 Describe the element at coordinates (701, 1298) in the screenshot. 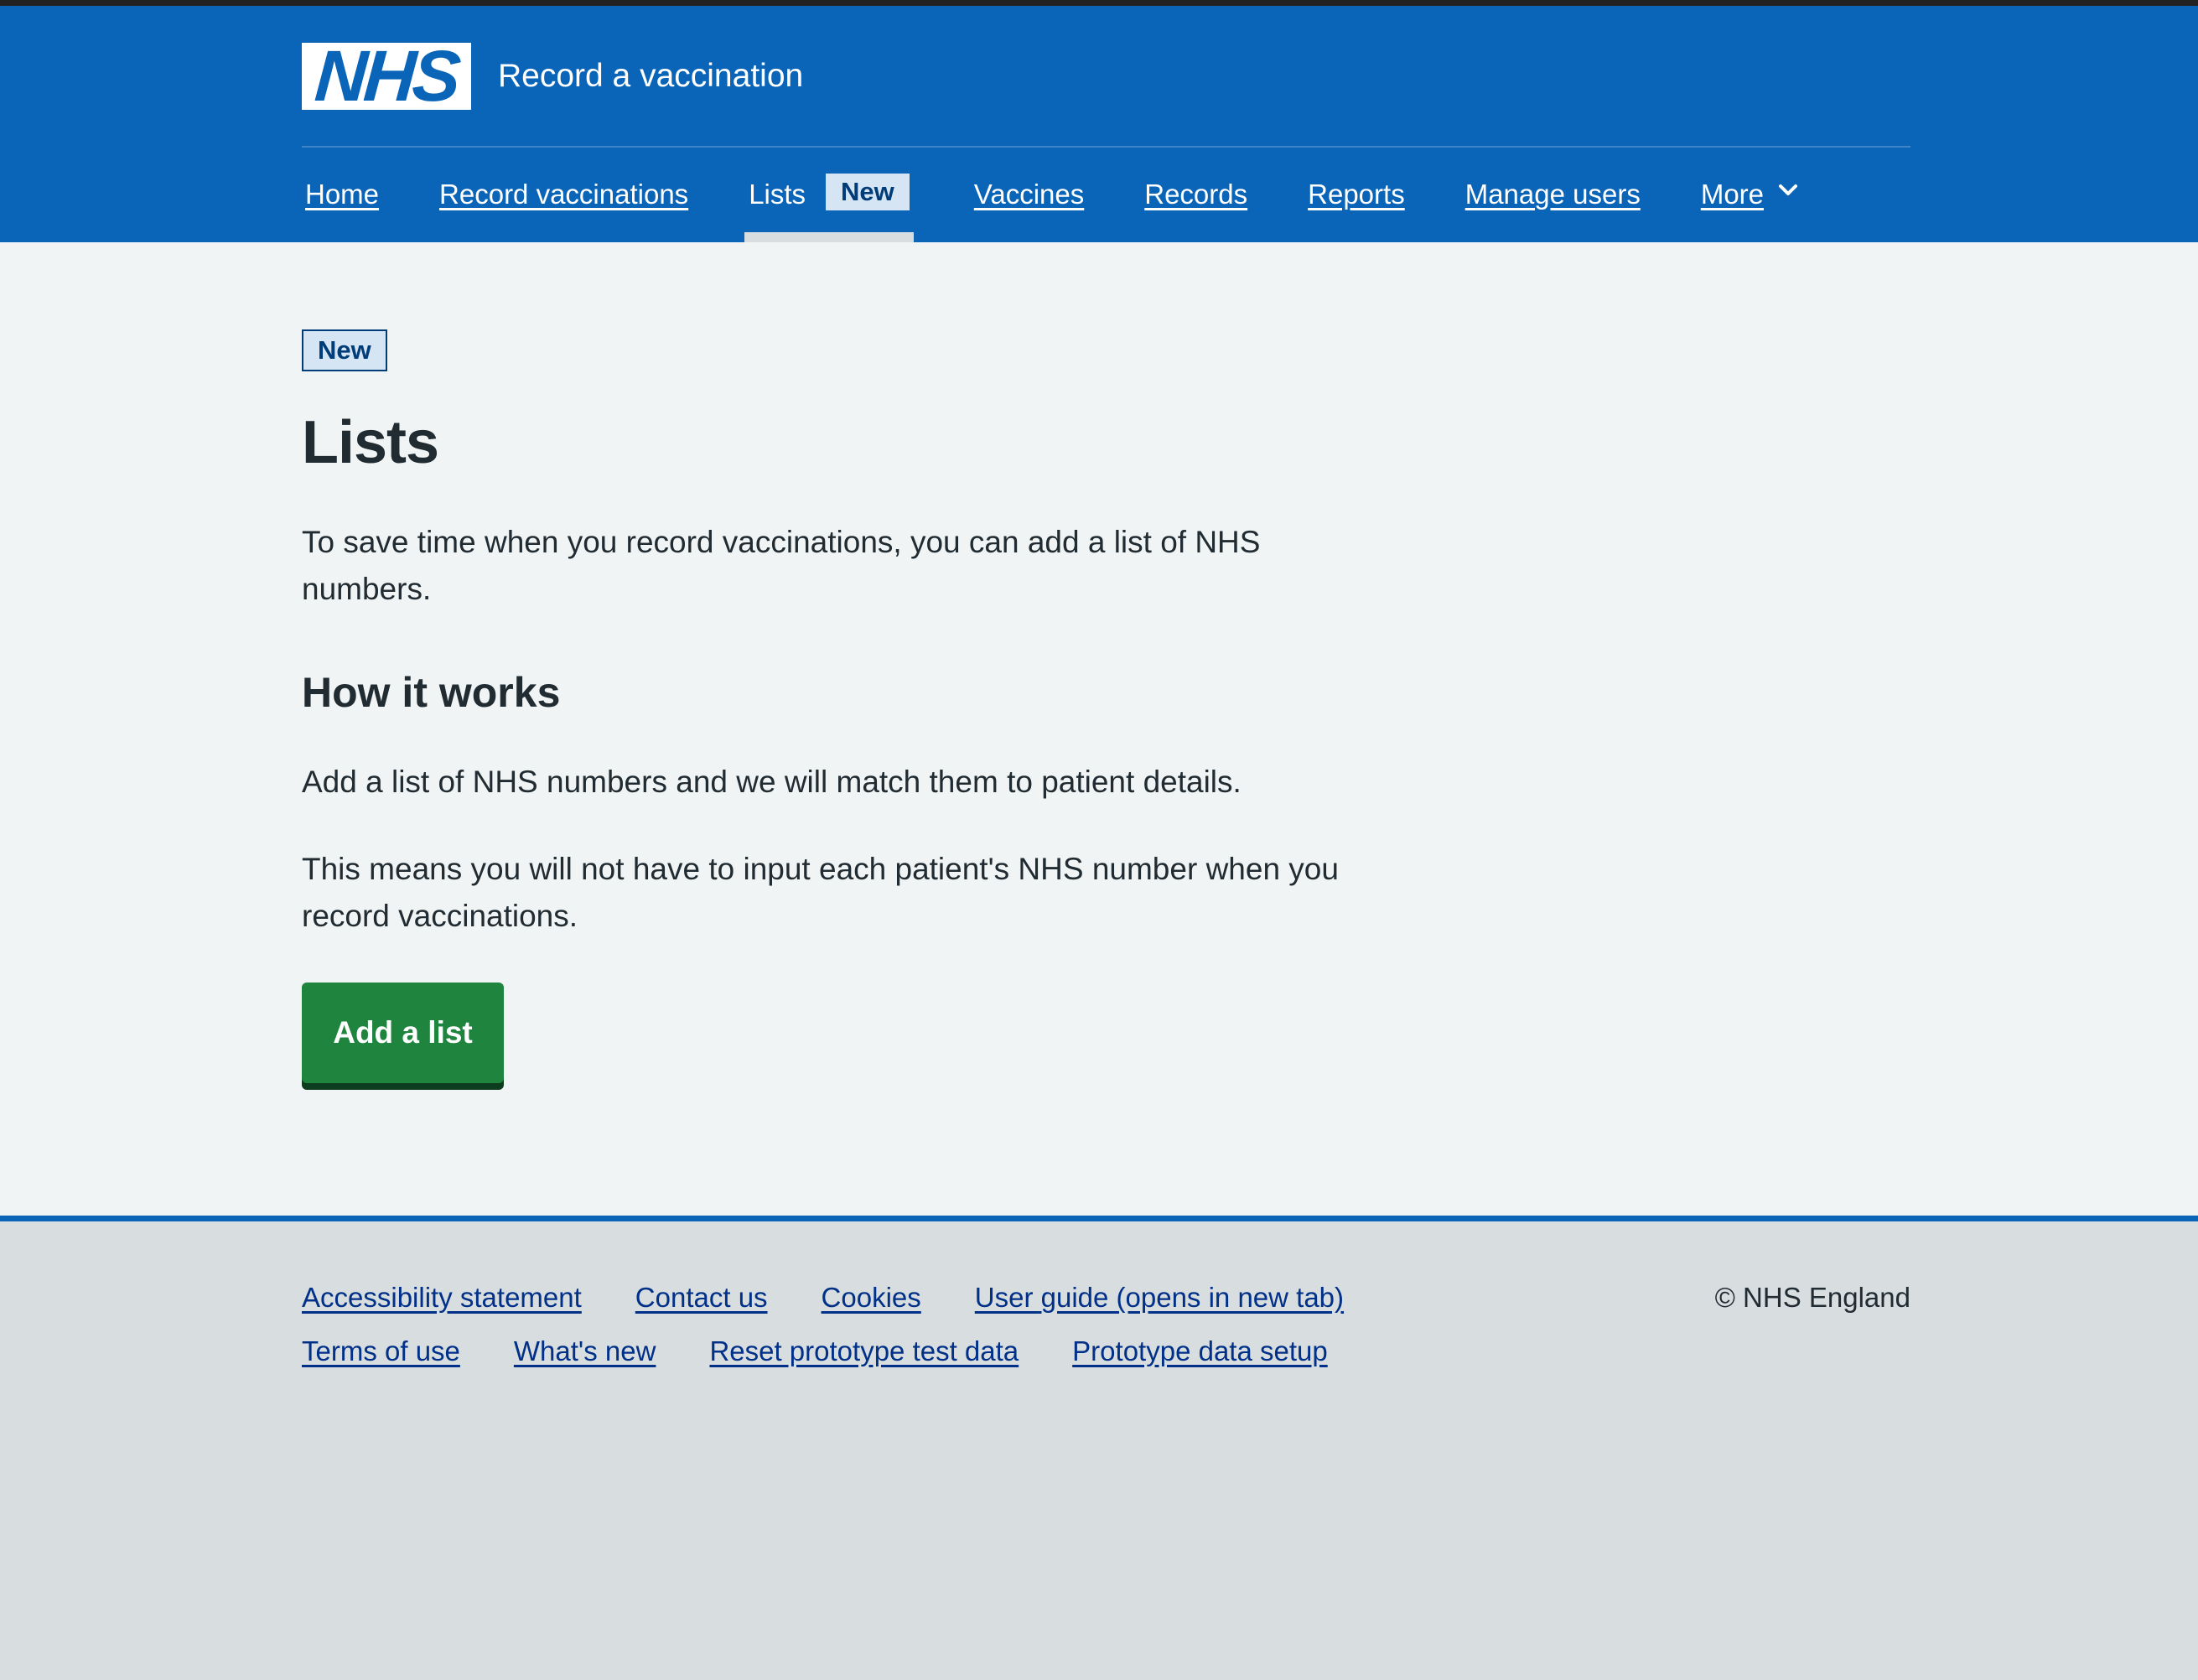

I see `footer-link-contact: Contact us` at that location.